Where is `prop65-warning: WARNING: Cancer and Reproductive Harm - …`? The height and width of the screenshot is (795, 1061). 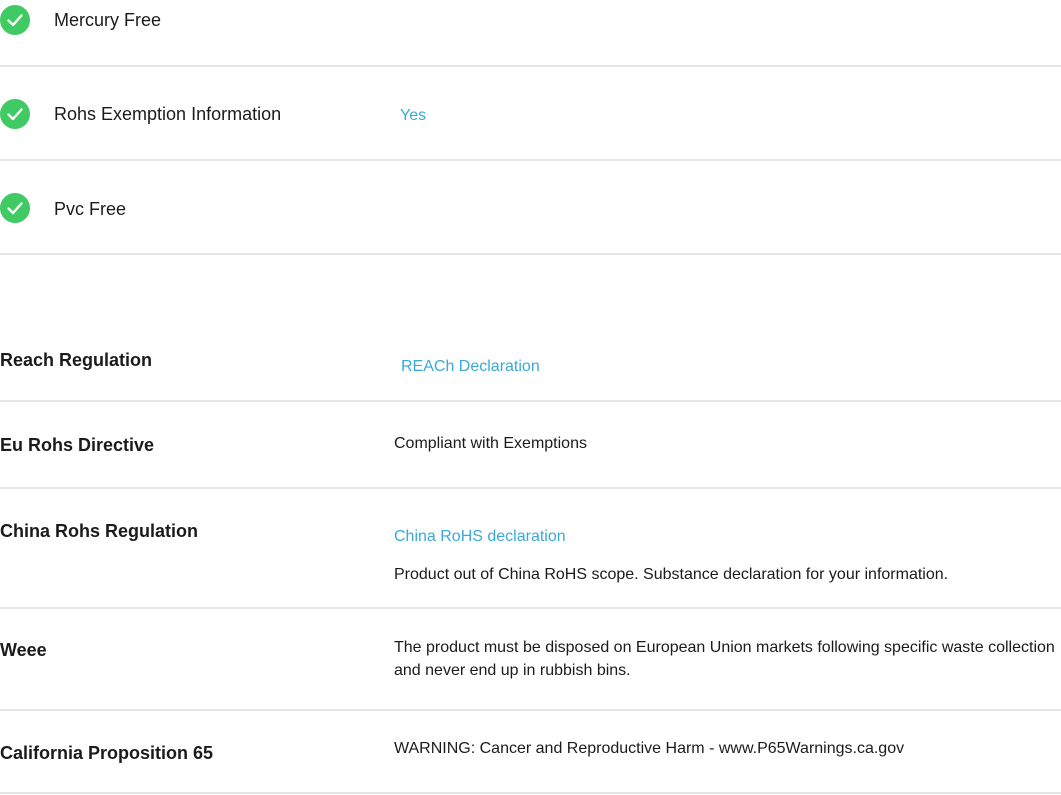
prop65-warning: WARNING: Cancer and Reproductive Harm - … is located at coordinates (649, 748).